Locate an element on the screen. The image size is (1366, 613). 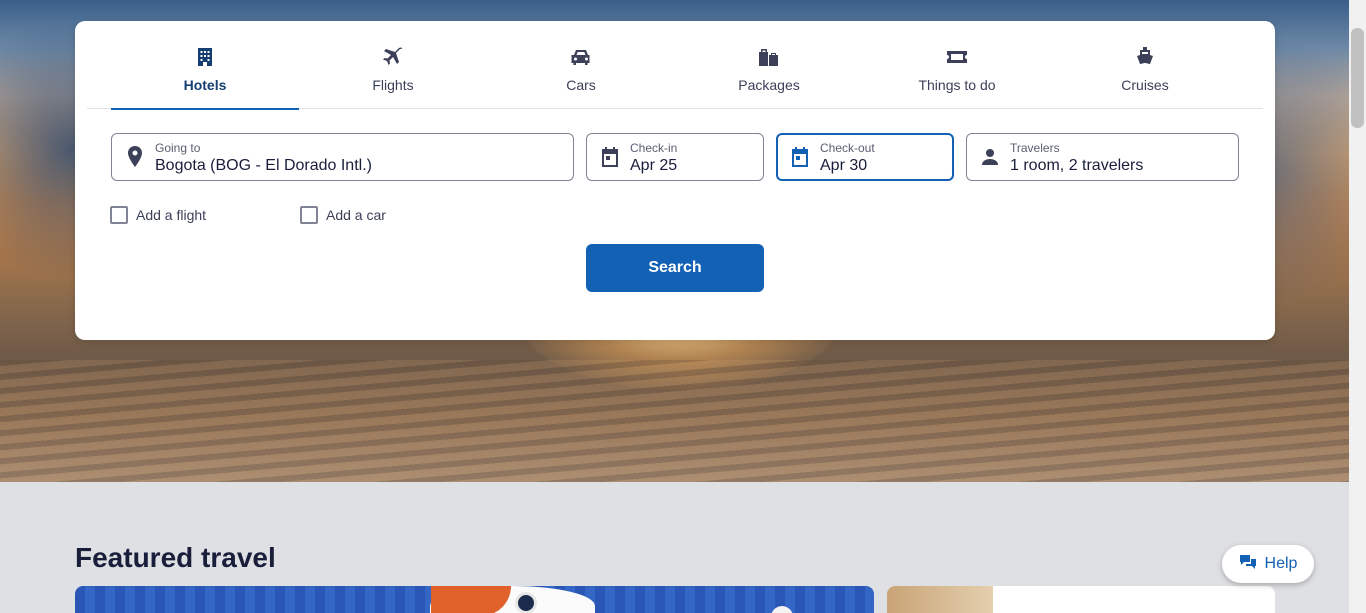
tab-things-to-do: Things to do is located at coordinates (957, 65).